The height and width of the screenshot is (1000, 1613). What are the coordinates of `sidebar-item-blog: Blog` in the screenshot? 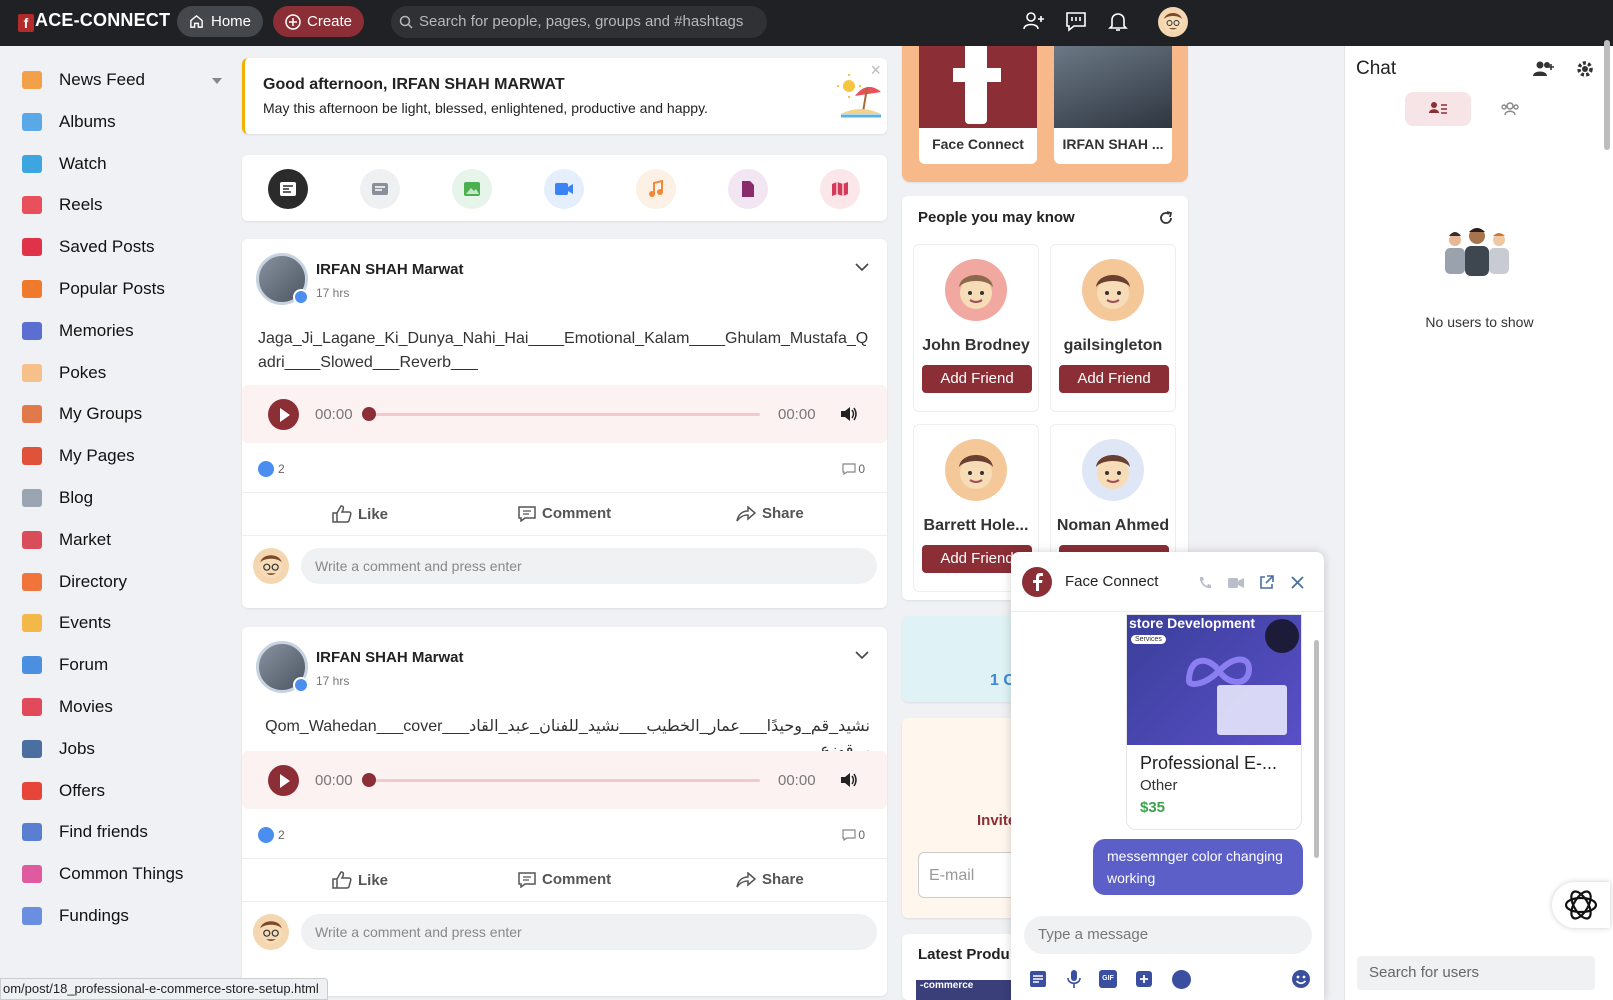 It's located at (125, 498).